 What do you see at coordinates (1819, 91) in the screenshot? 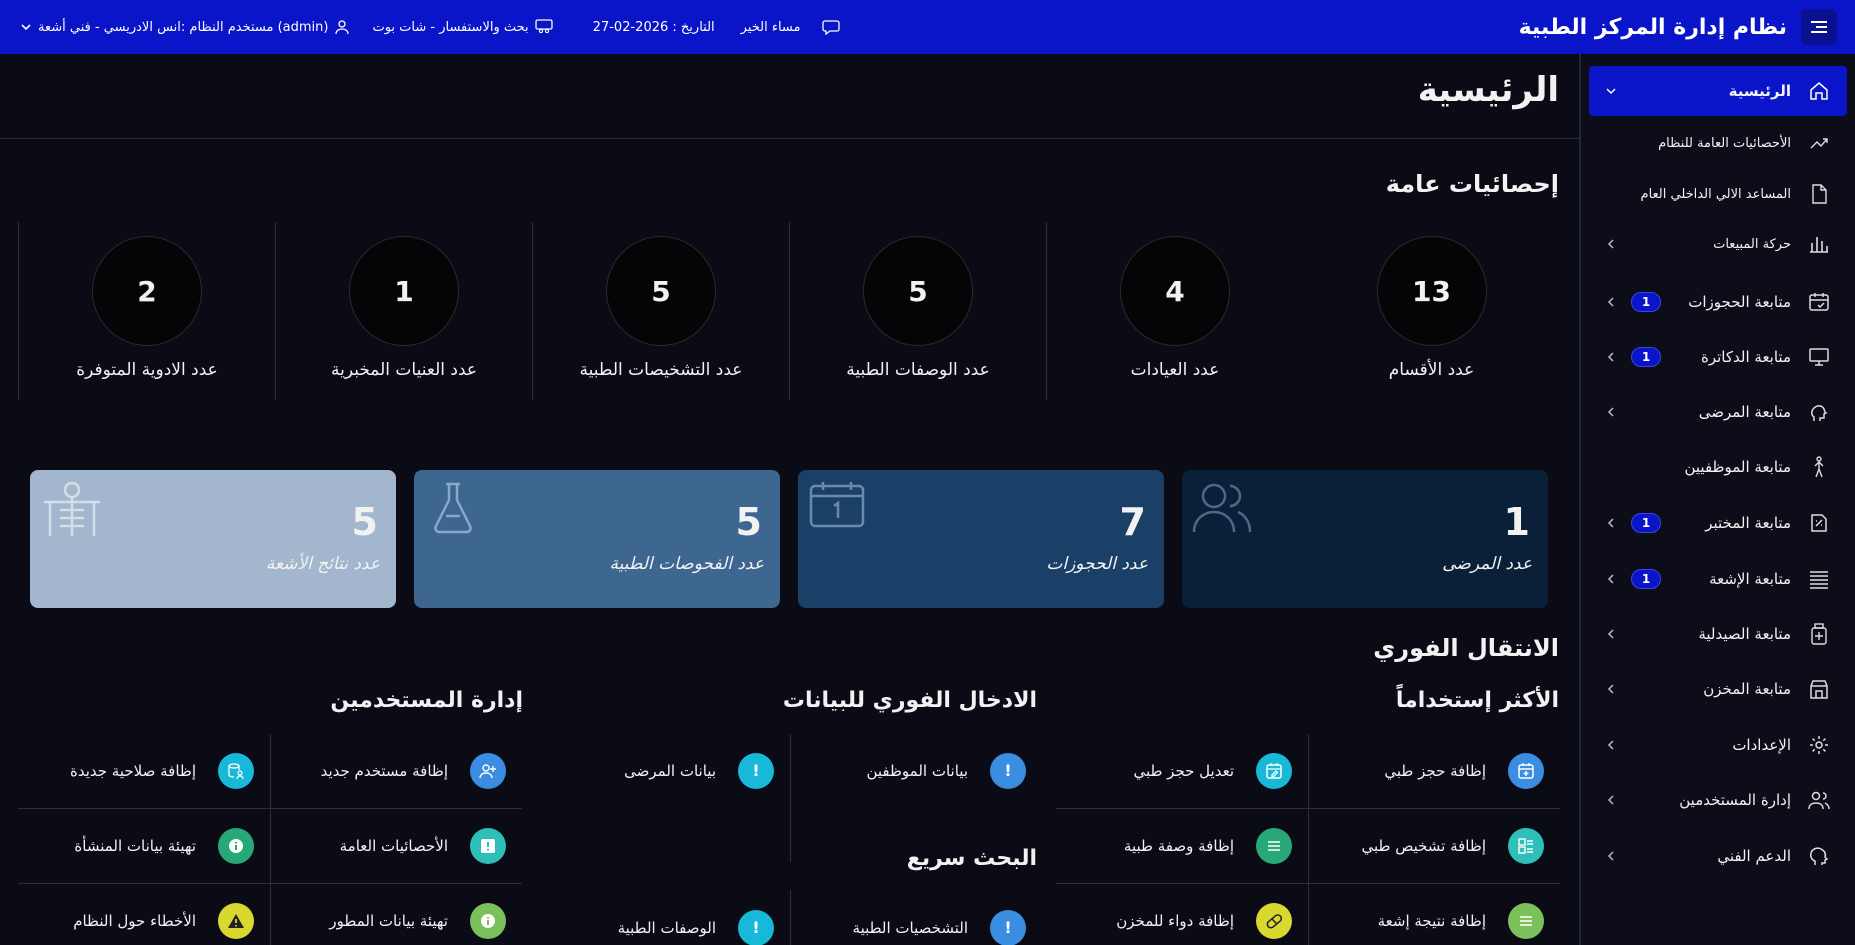
I see `home-icon` at bounding box center [1819, 91].